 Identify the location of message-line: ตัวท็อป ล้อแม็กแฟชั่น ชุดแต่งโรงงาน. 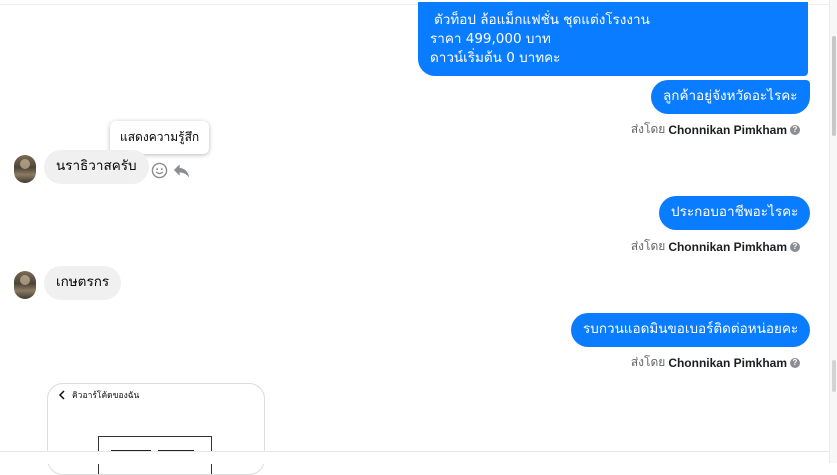
(542, 20).